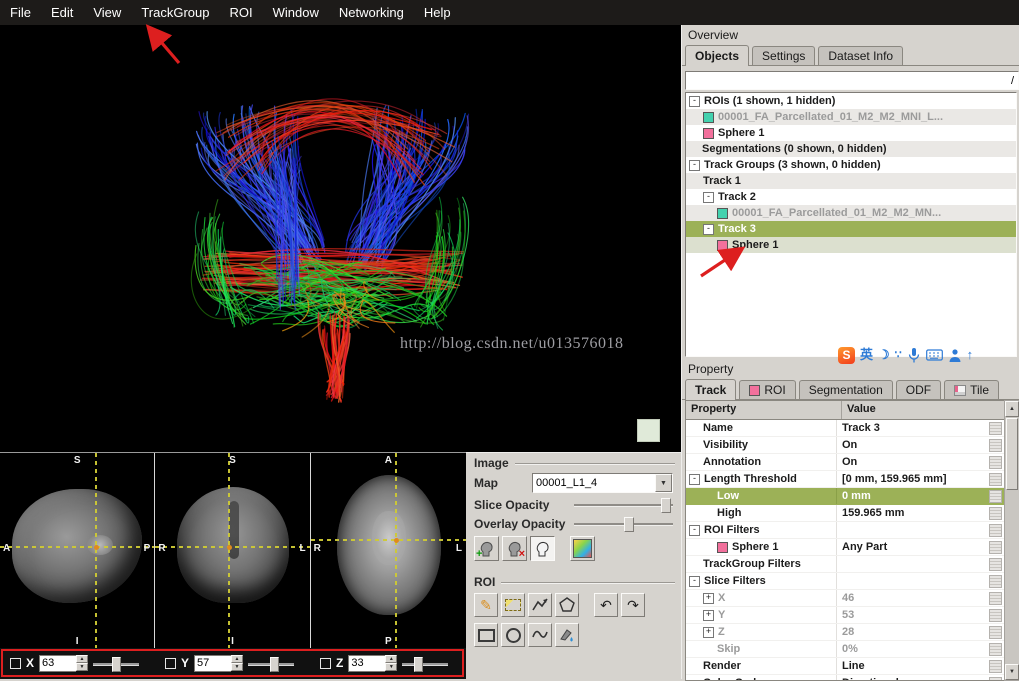 The height and width of the screenshot is (681, 1019). What do you see at coordinates (1012, 672) in the screenshot?
I see `scroll-down-icon: ▼` at bounding box center [1012, 672].